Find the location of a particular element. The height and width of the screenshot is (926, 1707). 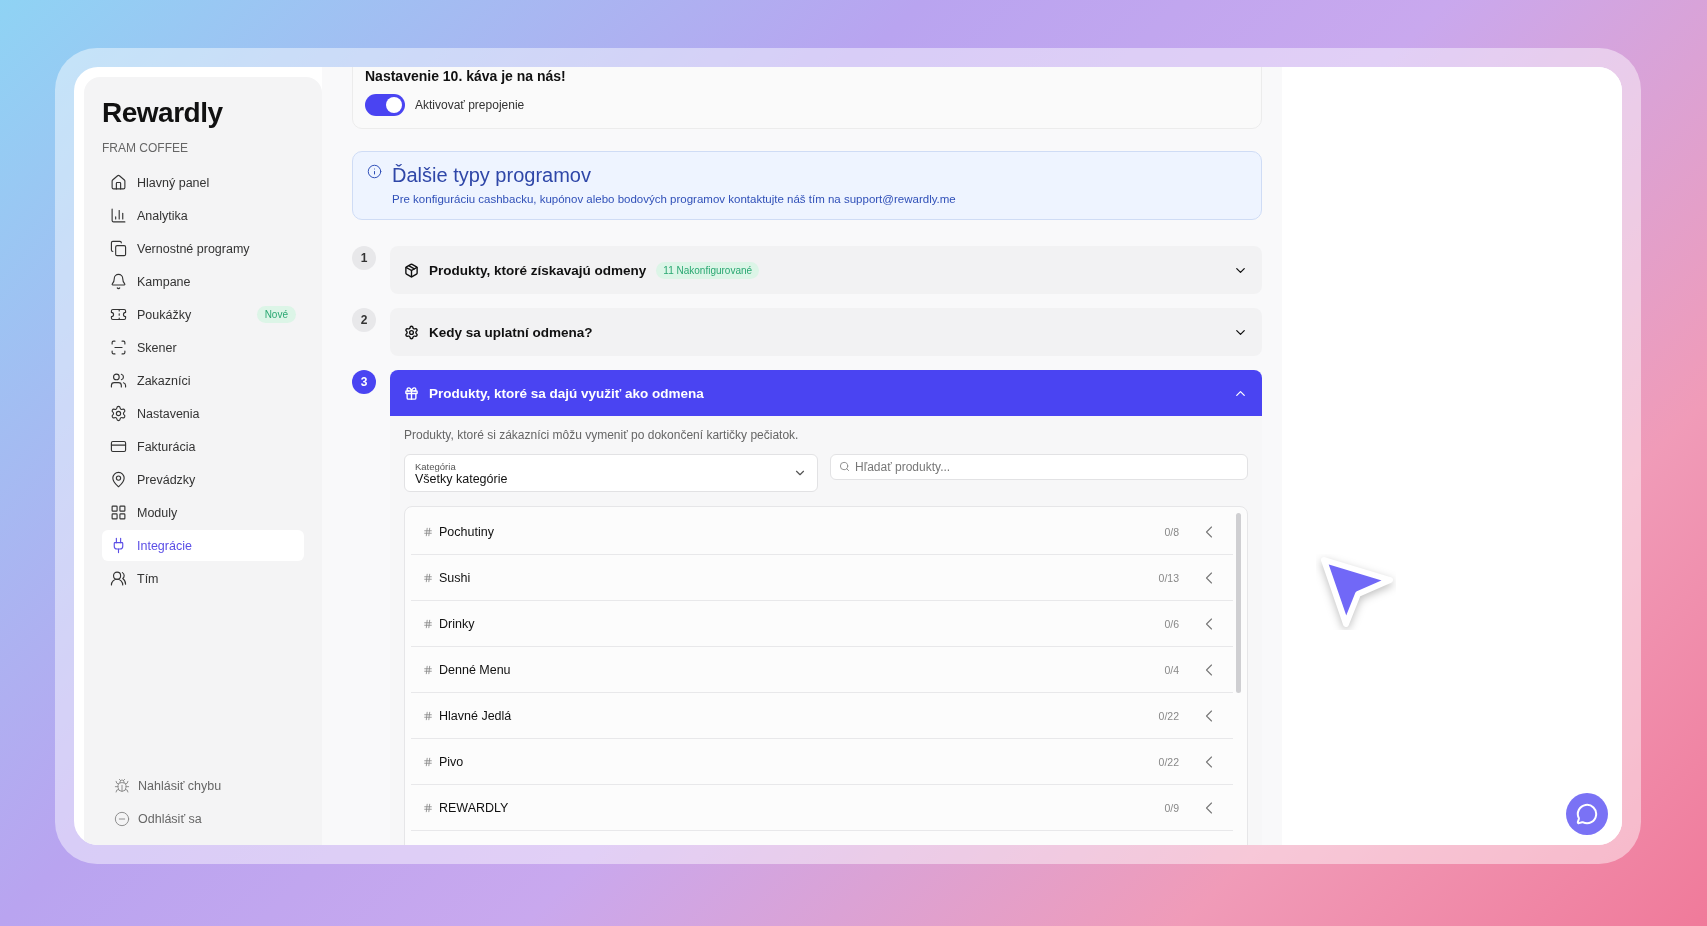

wallet-icon is located at coordinates (118, 446).